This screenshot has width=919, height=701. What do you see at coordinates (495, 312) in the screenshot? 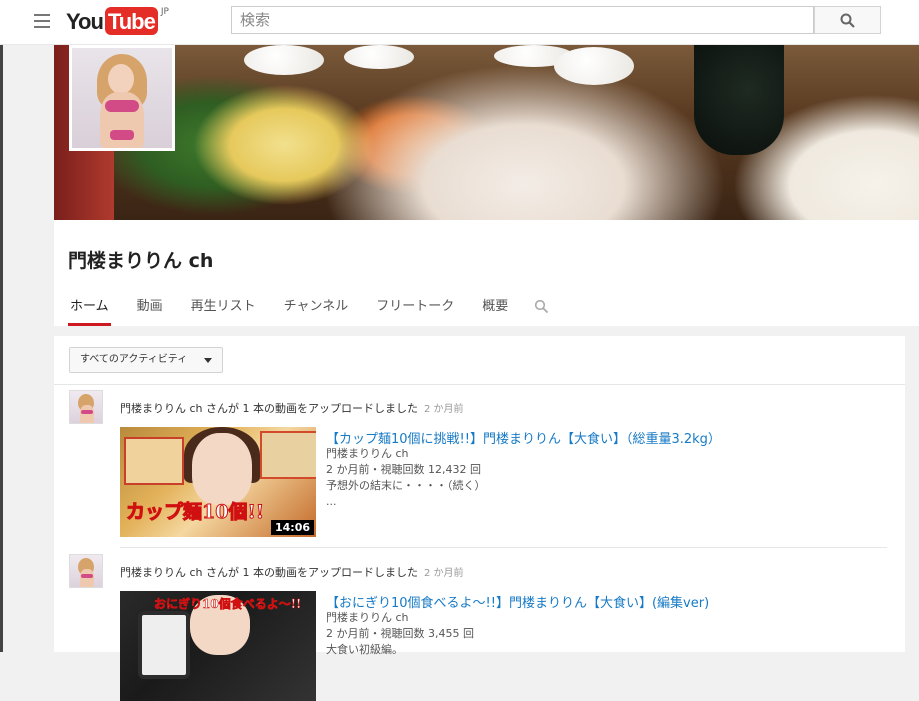
I see `tab-about: 概要` at bounding box center [495, 312].